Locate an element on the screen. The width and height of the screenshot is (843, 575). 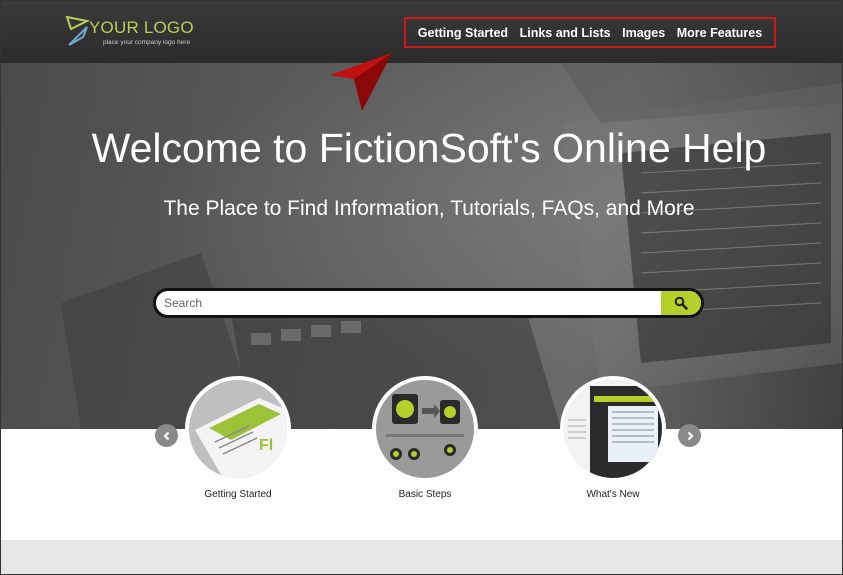
nav-item-more-features: More Features is located at coordinates (719, 33).